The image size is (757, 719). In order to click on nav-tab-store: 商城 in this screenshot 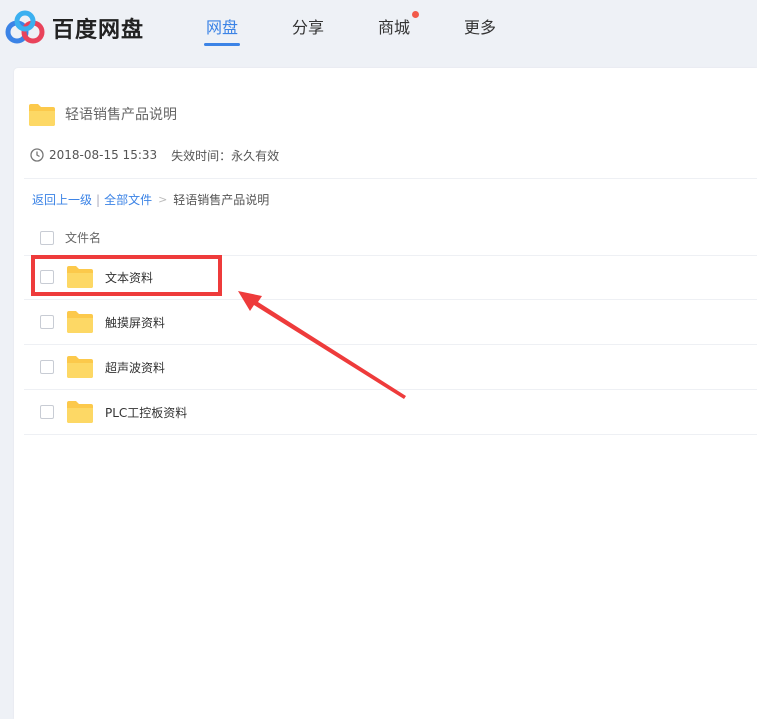, I will do `click(394, 26)`.